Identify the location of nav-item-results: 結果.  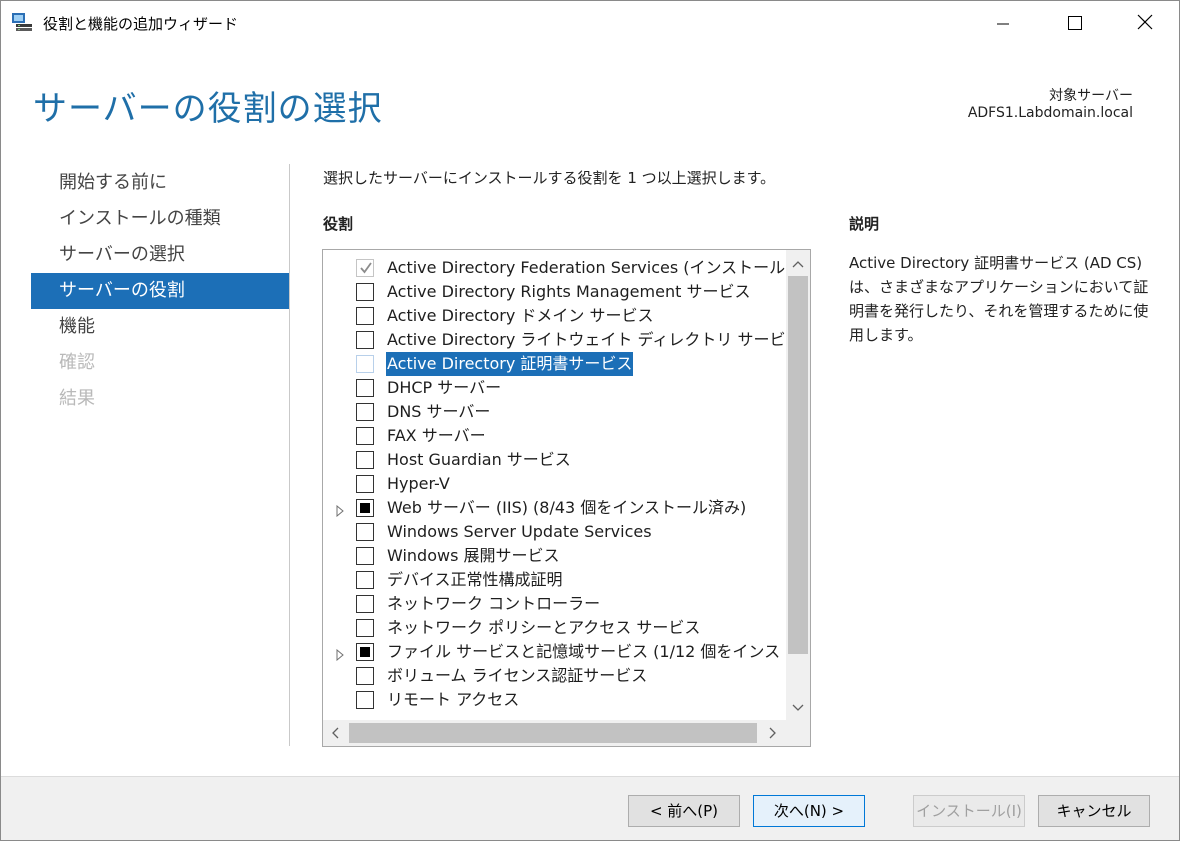
(77, 398).